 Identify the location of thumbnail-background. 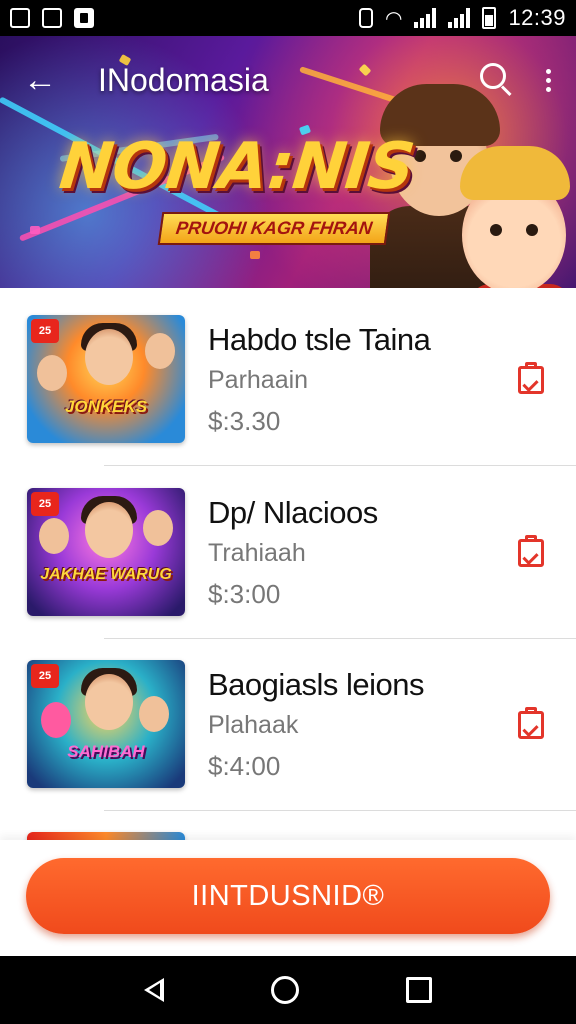
(106, 836).